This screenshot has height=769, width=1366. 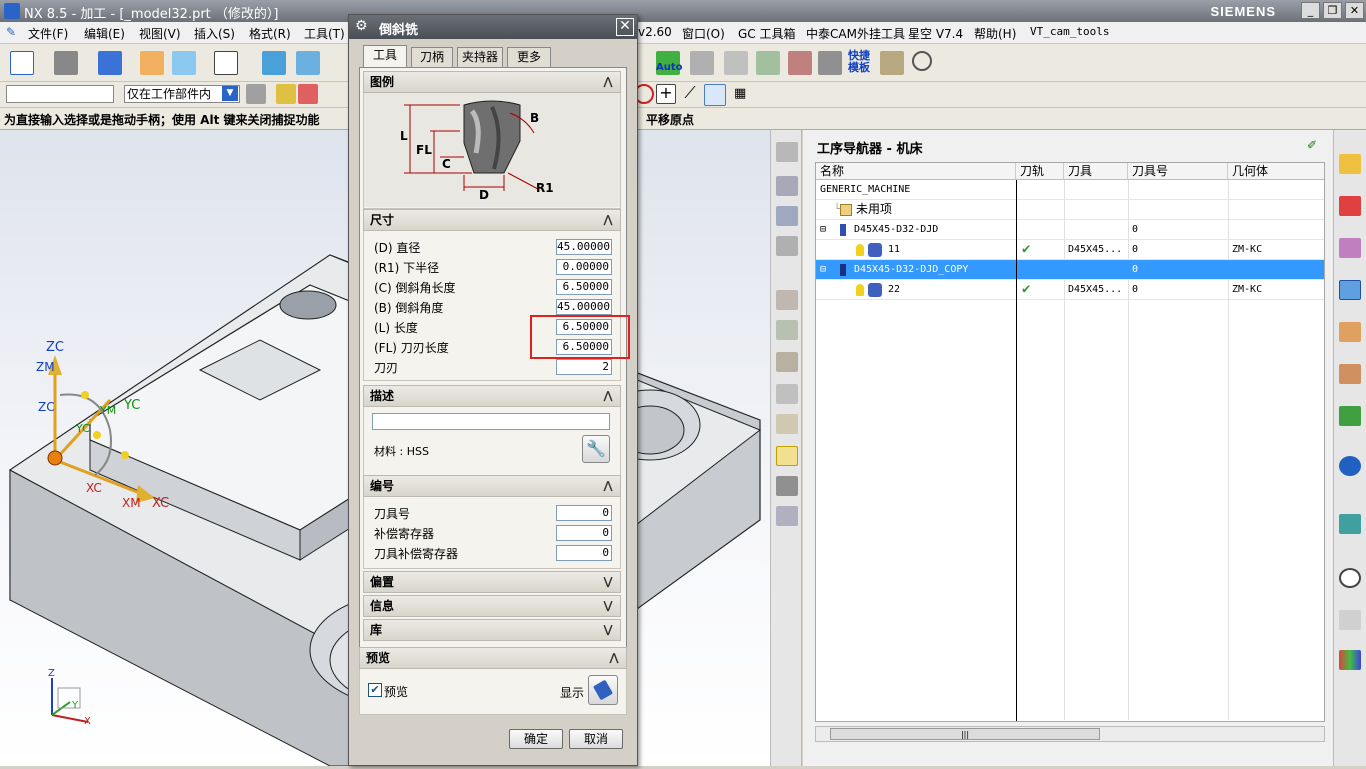 I want to click on table-row: 11 ✔ D45X45... 0 ZM-KC, so click(x=1070, y=250).